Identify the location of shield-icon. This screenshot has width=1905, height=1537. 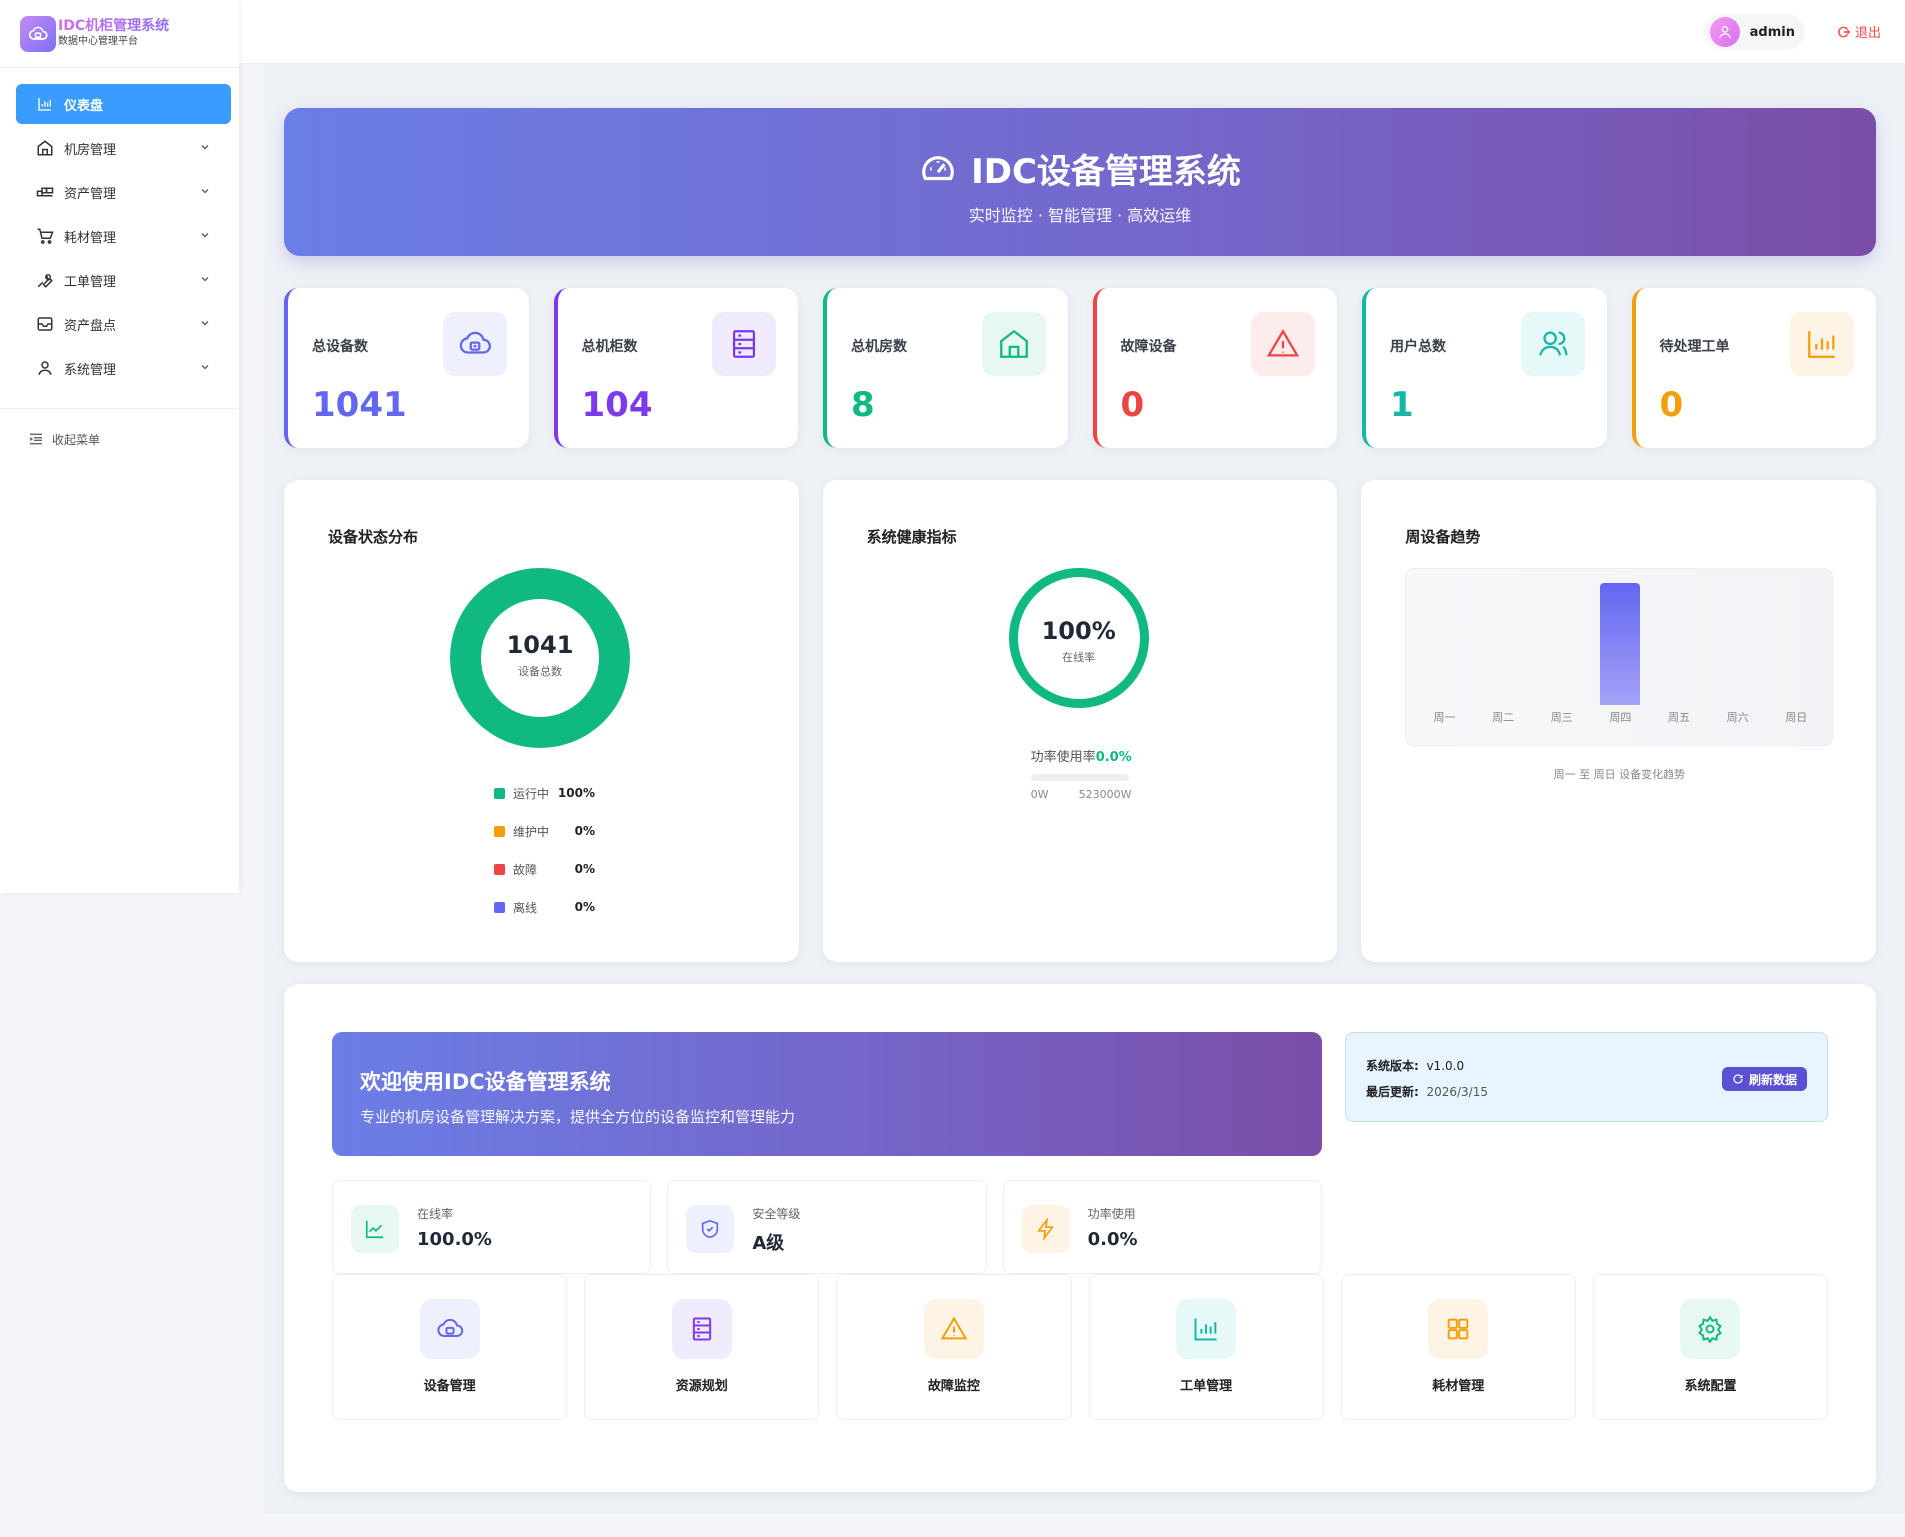
(710, 1229).